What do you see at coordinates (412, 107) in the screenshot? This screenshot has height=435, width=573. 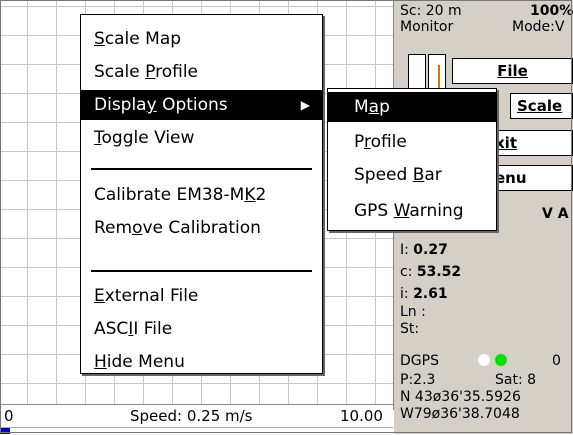 I see `submenu-item-map: Map` at bounding box center [412, 107].